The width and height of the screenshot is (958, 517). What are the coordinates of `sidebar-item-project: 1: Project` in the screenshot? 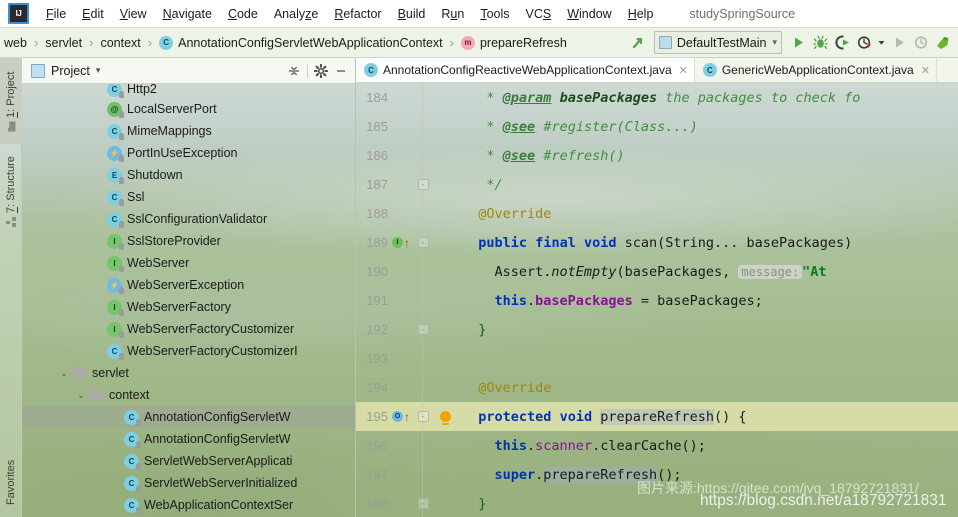 It's located at (11, 101).